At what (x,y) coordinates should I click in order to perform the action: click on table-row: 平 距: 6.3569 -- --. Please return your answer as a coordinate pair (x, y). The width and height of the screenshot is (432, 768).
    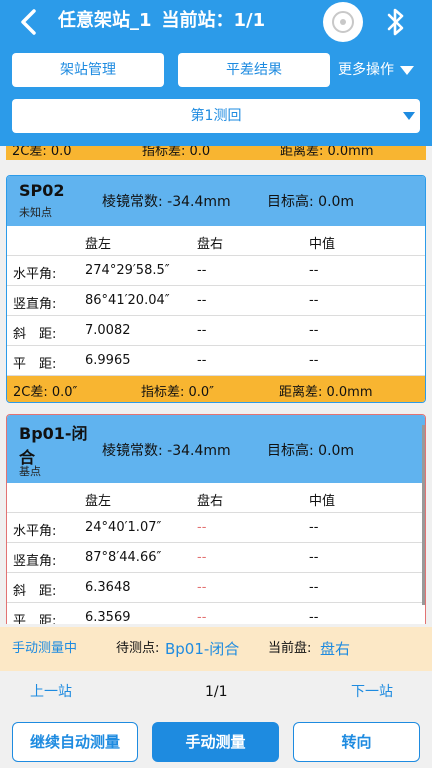
    Looking at the image, I should click on (216, 613).